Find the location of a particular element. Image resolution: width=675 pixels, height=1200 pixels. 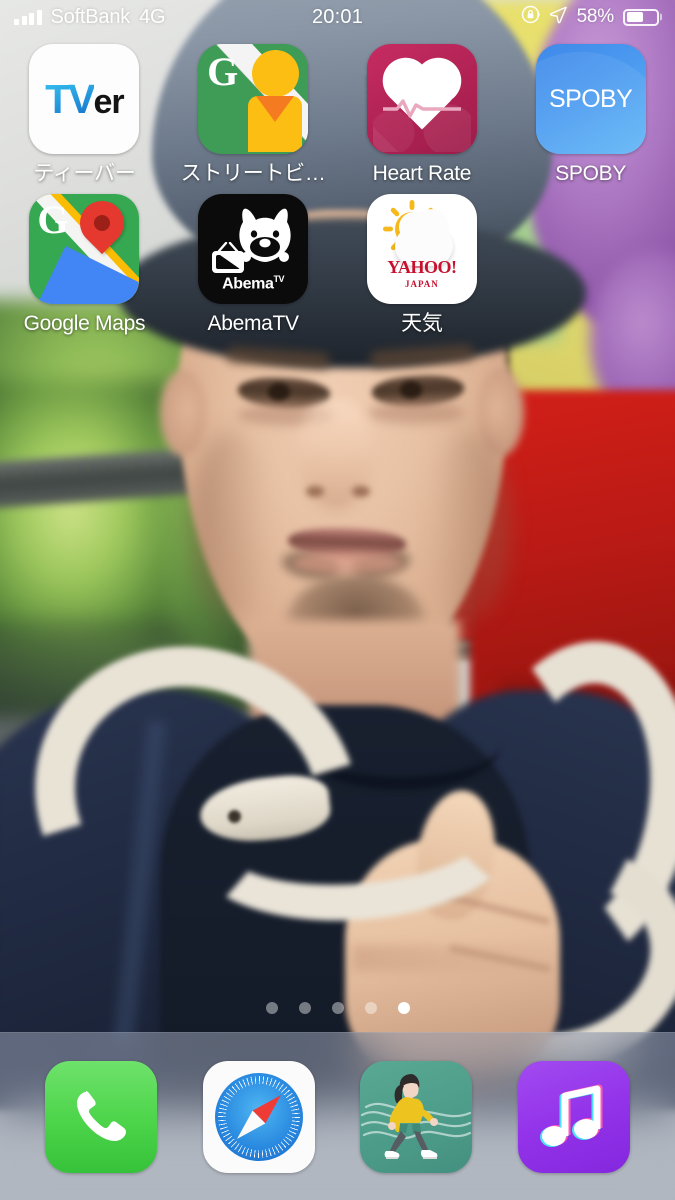

yahoo-weather-icon: YAHOO! JAPAN is located at coordinates (421, 249).